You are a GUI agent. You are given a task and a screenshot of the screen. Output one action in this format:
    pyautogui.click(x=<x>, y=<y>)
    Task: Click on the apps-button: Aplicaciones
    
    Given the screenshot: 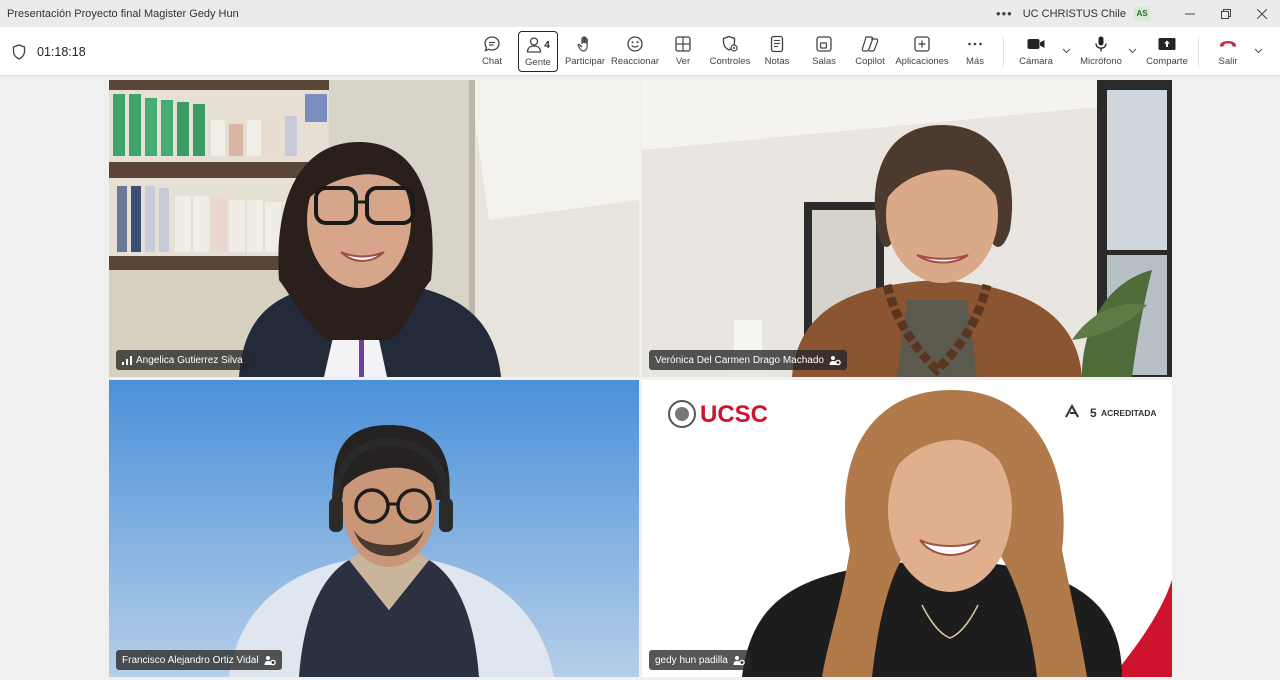 What is the action you would take?
    pyautogui.click(x=922, y=51)
    